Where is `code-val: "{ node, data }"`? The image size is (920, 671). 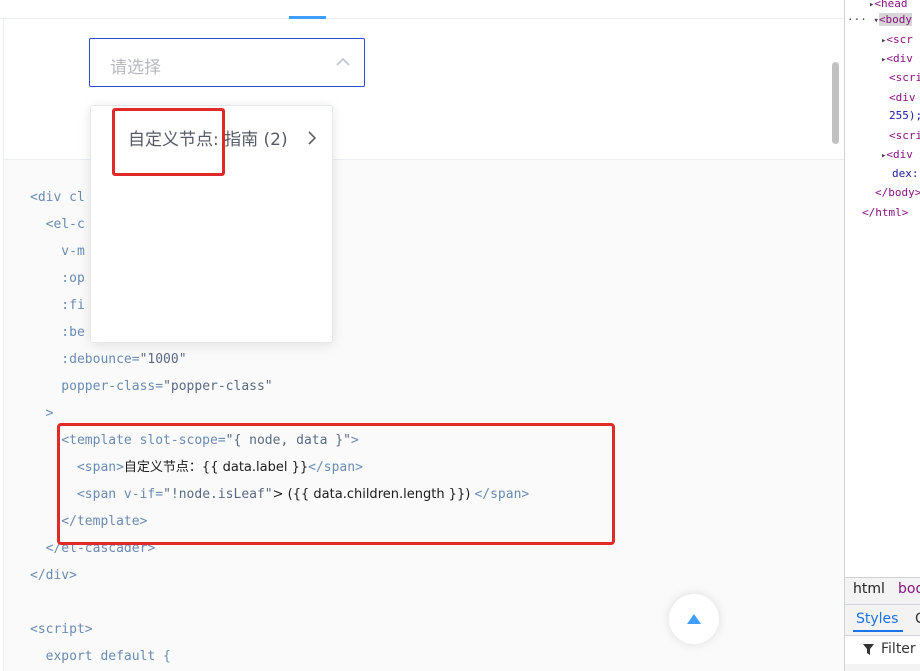
code-val: "{ node, data }" is located at coordinates (288, 440).